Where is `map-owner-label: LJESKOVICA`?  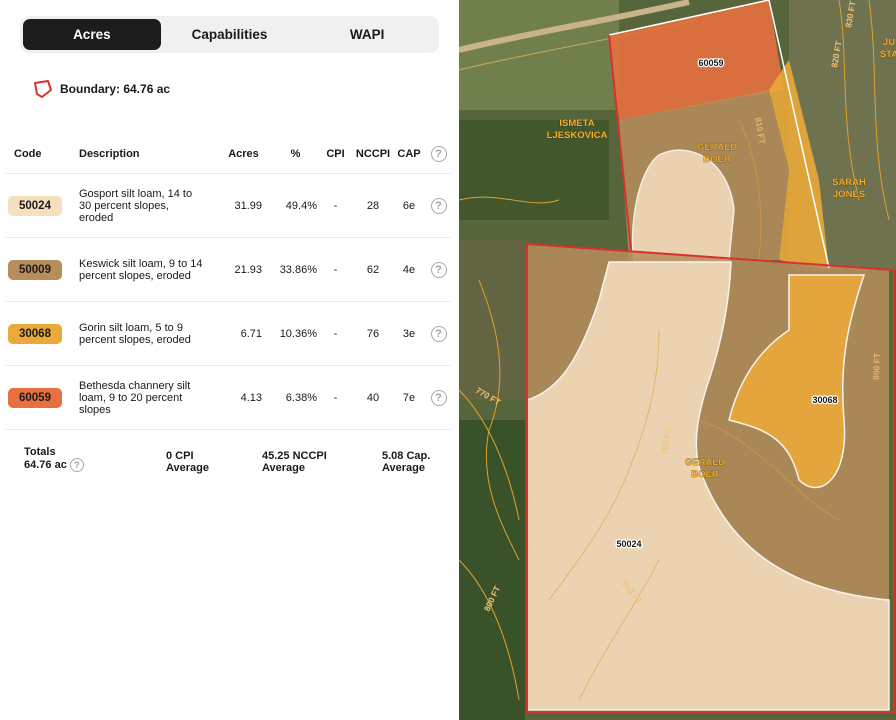 map-owner-label: LJESKOVICA is located at coordinates (577, 135).